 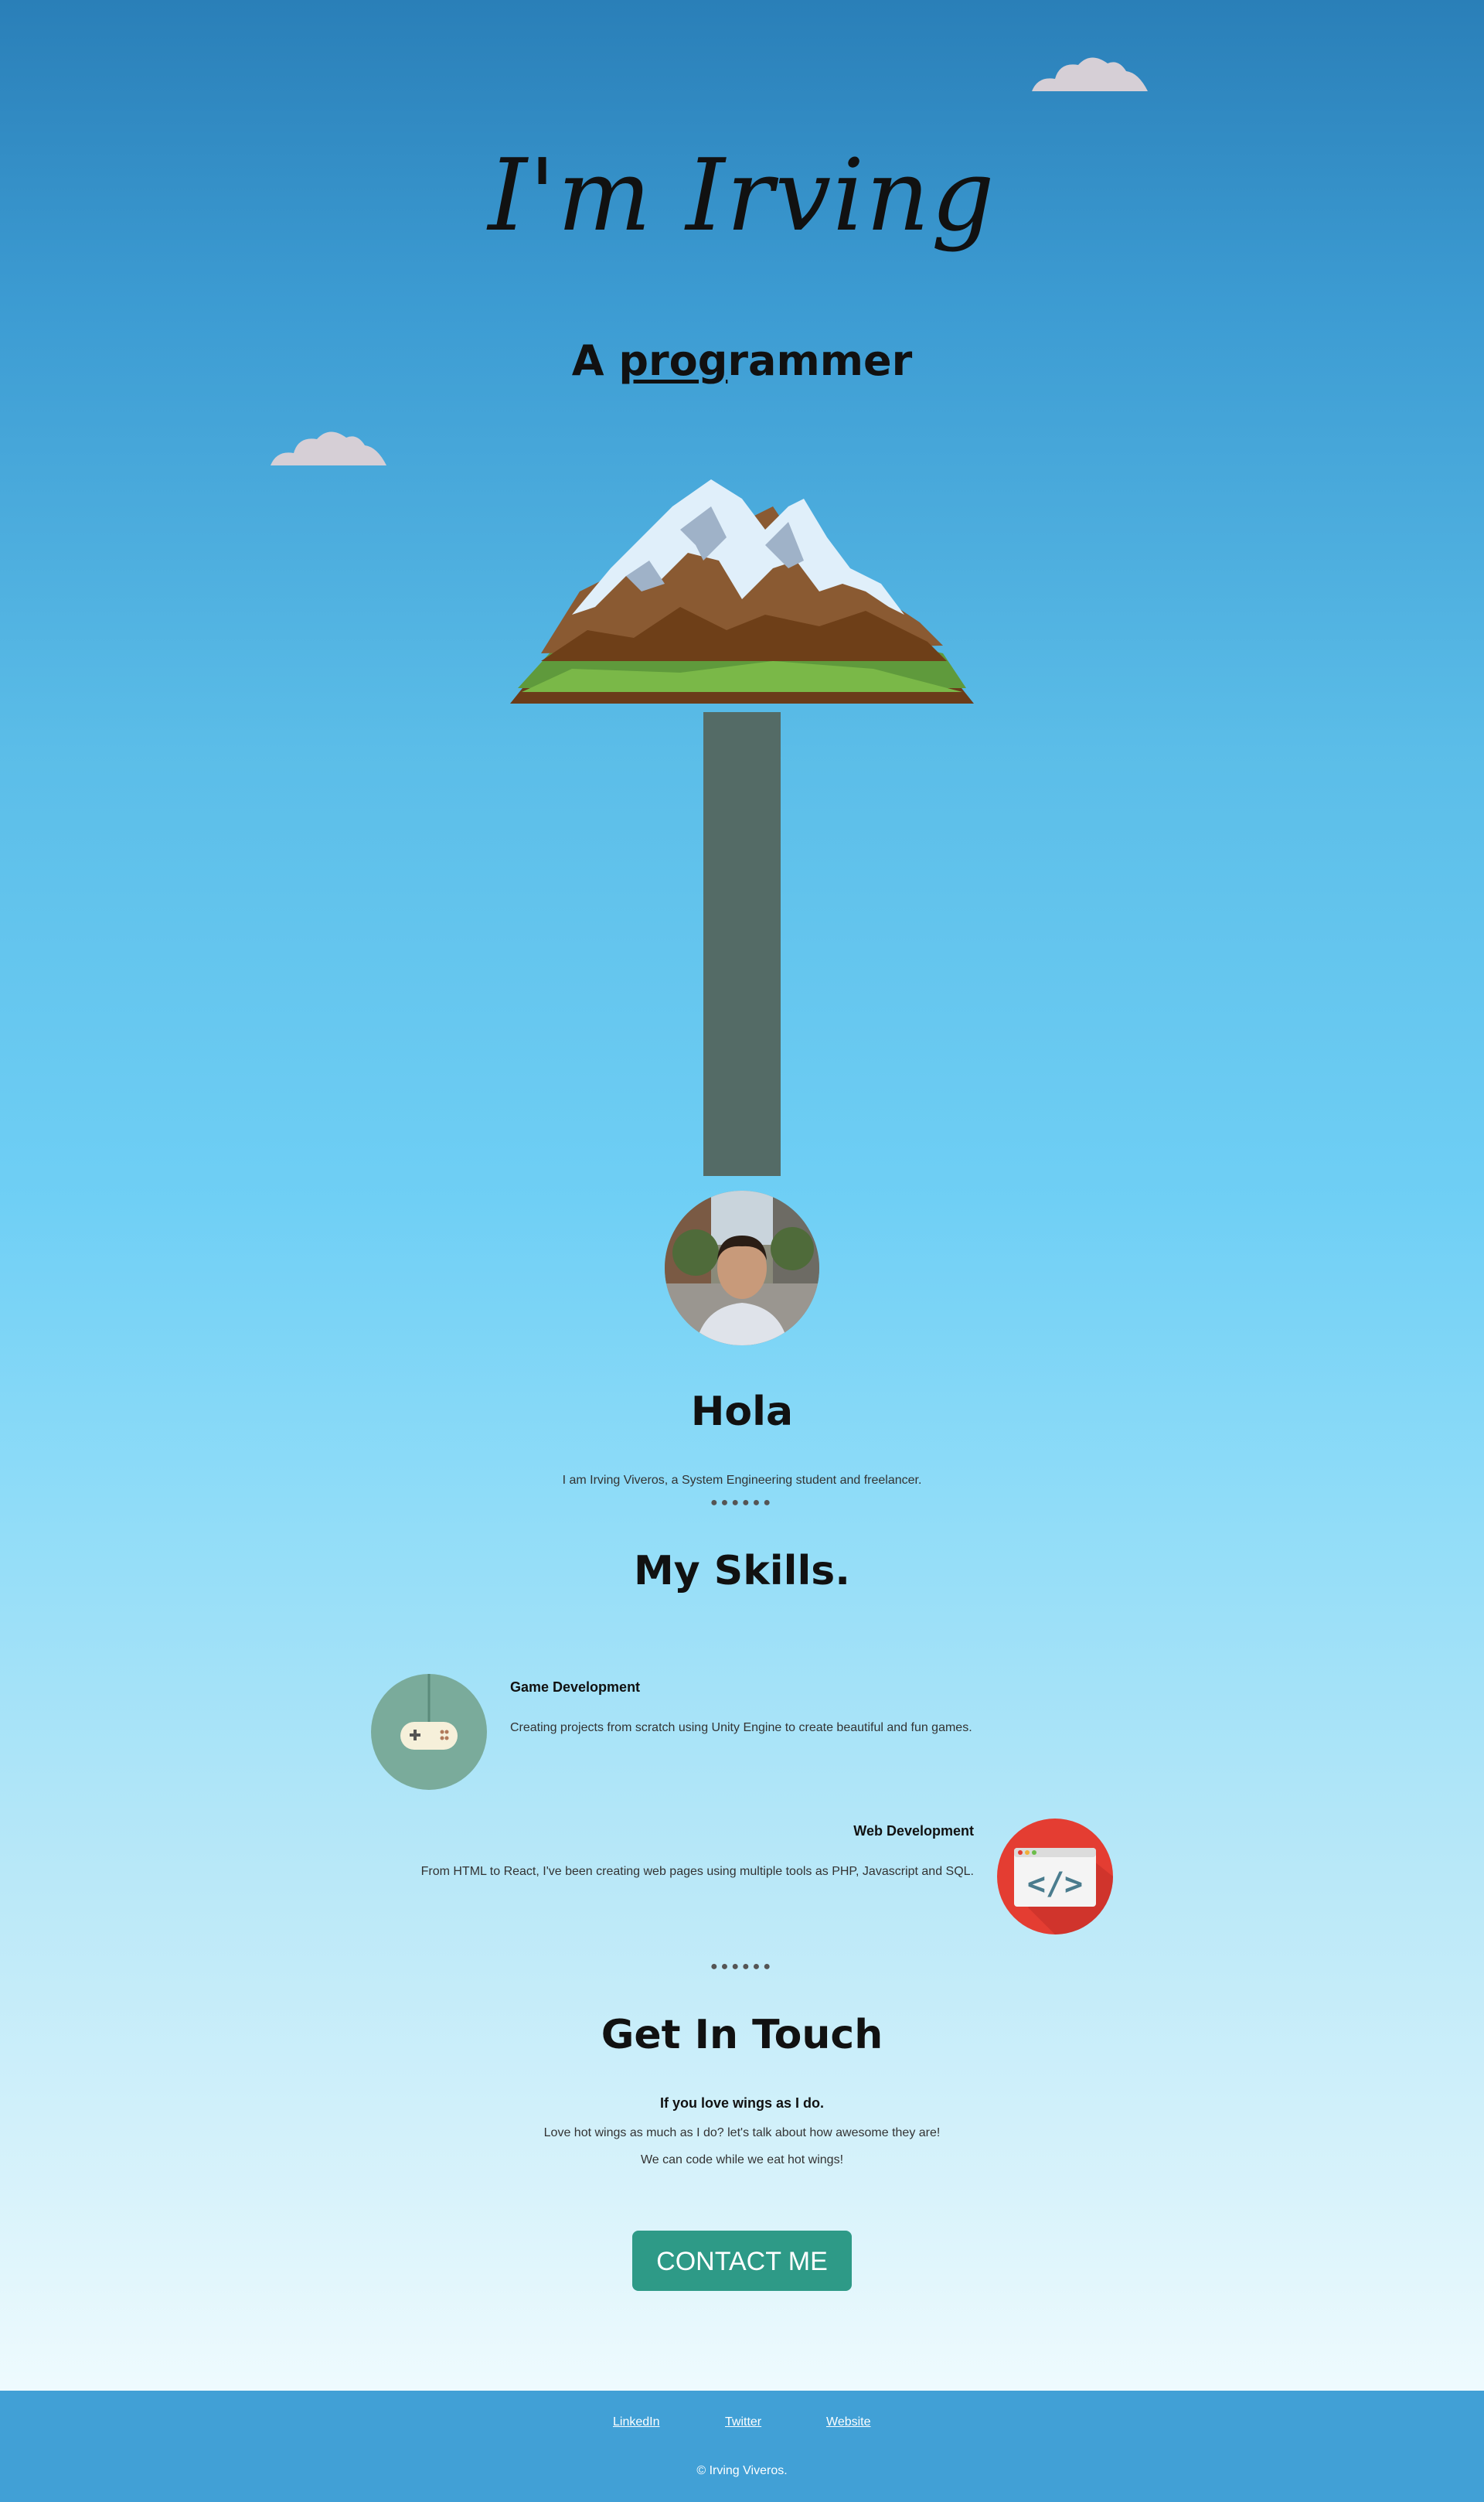 I want to click on about-heading: Hola, so click(x=742, y=1412).